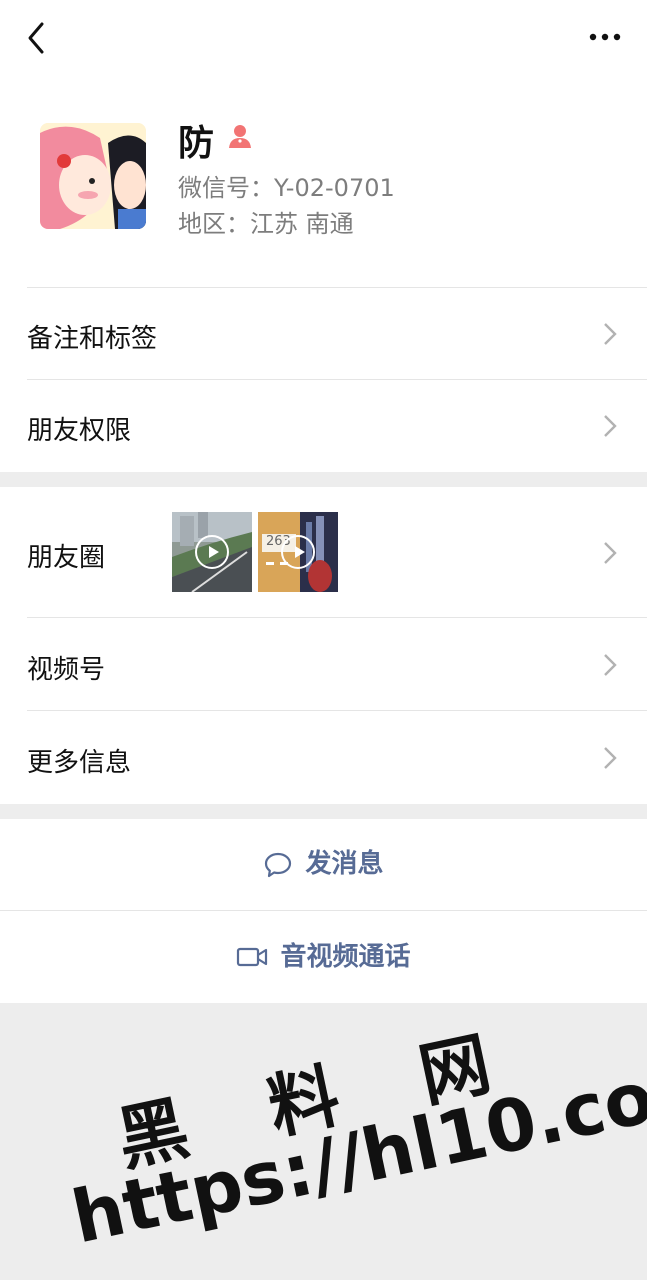 The height and width of the screenshot is (1280, 647). I want to click on remark-tags-label: 备注和标签, so click(92, 339).